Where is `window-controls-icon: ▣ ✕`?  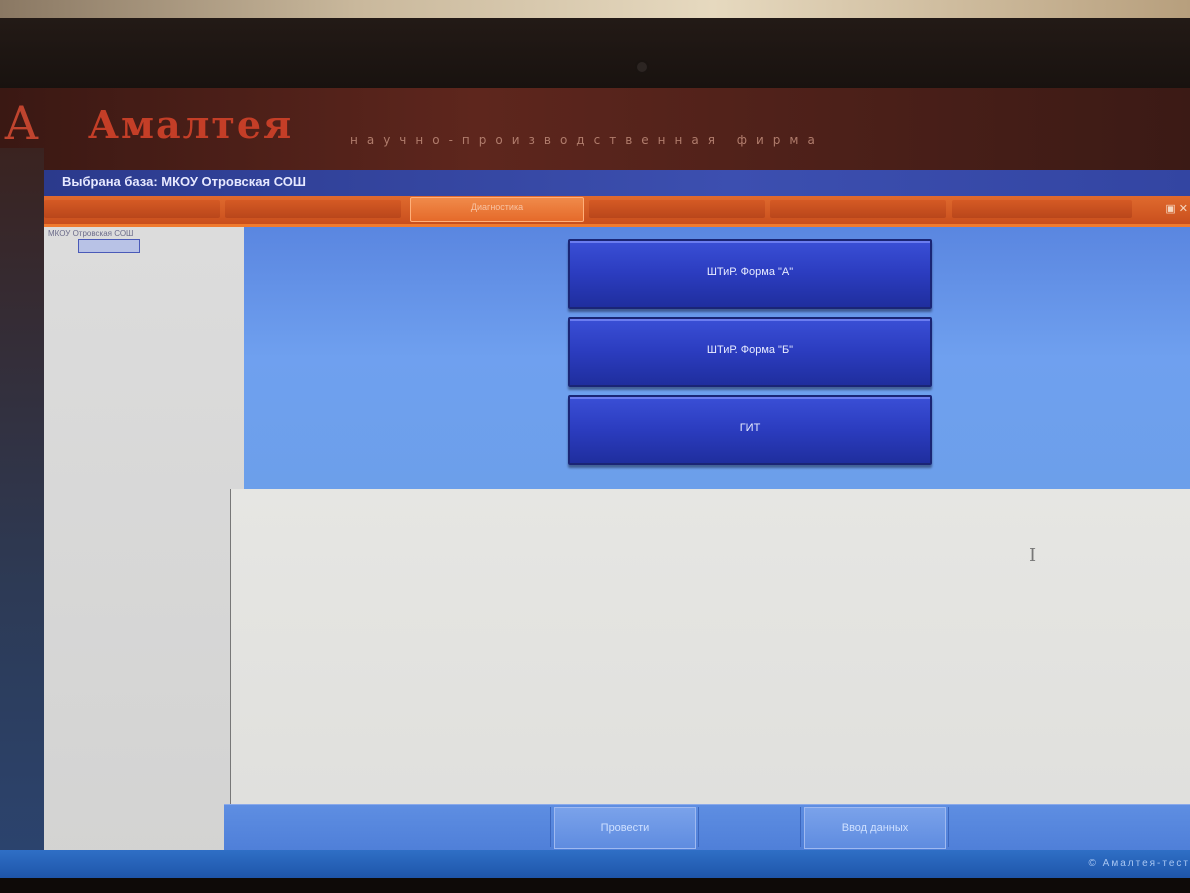
window-controls-icon: ▣ ✕ is located at coordinates (1176, 208).